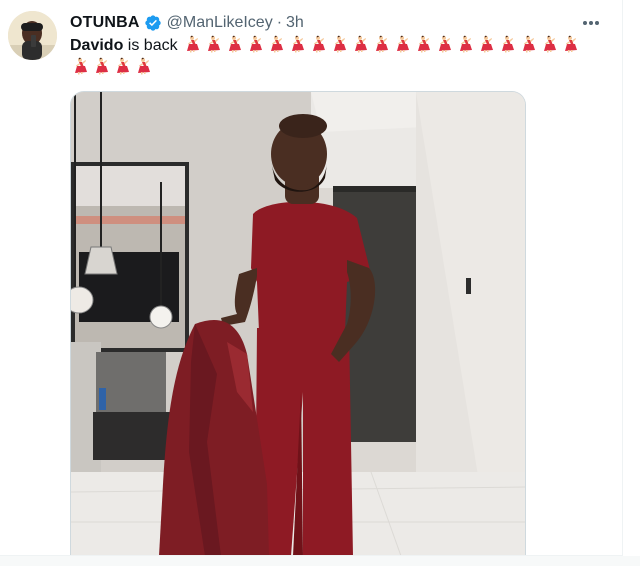  I want to click on tweet-text-line-1: Davido is back, so click(325, 46).